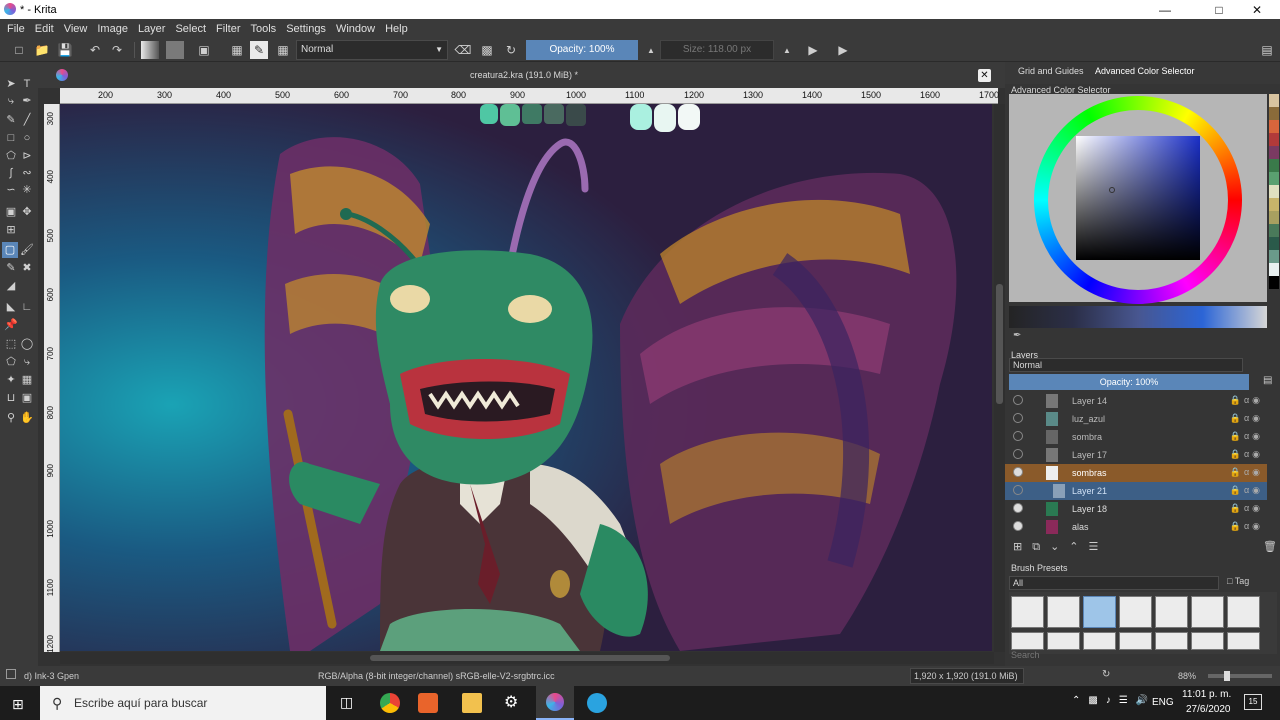  What do you see at coordinates (190, 29) in the screenshot?
I see `menu-select: Select` at bounding box center [190, 29].